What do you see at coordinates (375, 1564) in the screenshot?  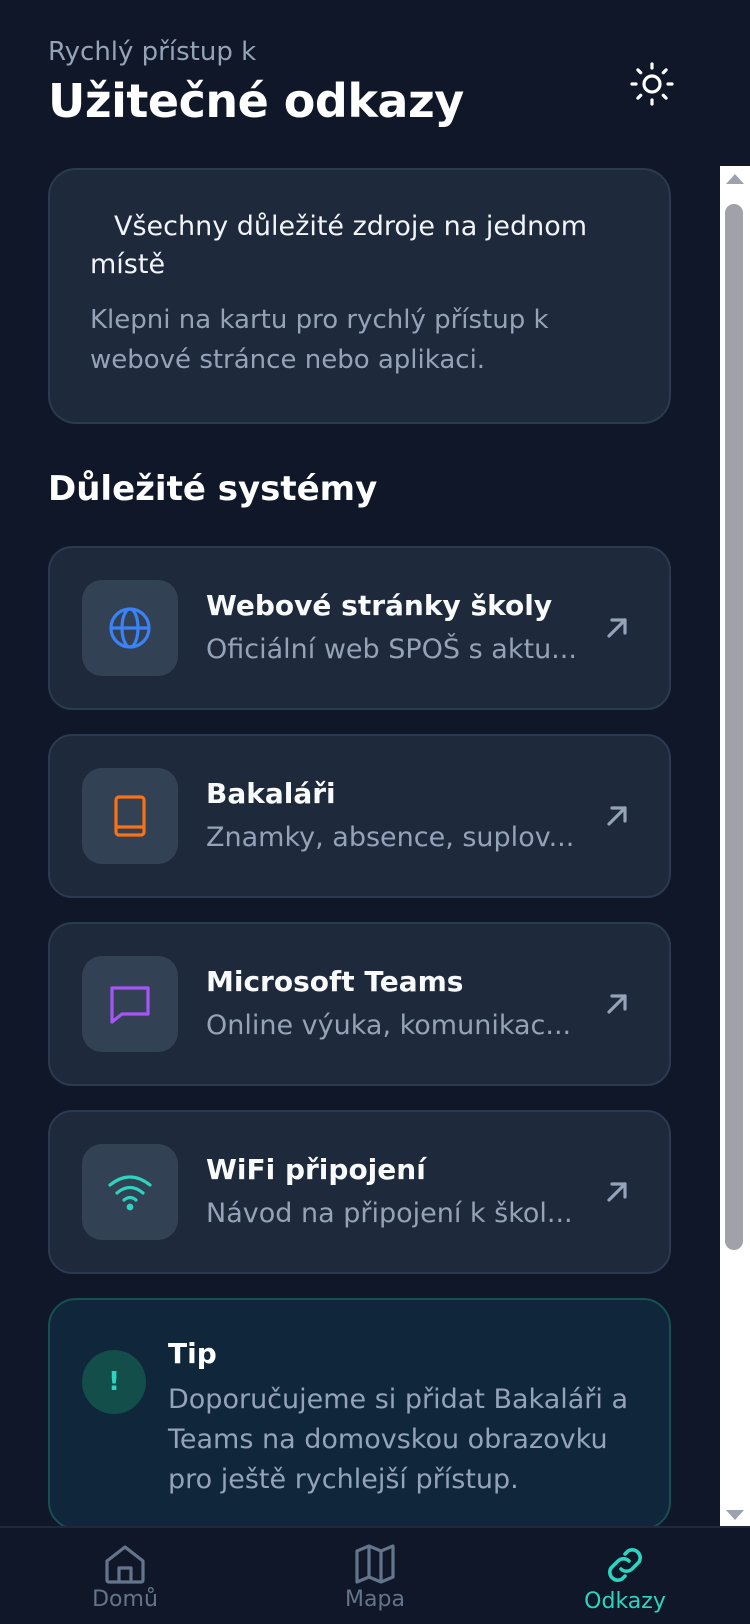 I see `map-icon` at bounding box center [375, 1564].